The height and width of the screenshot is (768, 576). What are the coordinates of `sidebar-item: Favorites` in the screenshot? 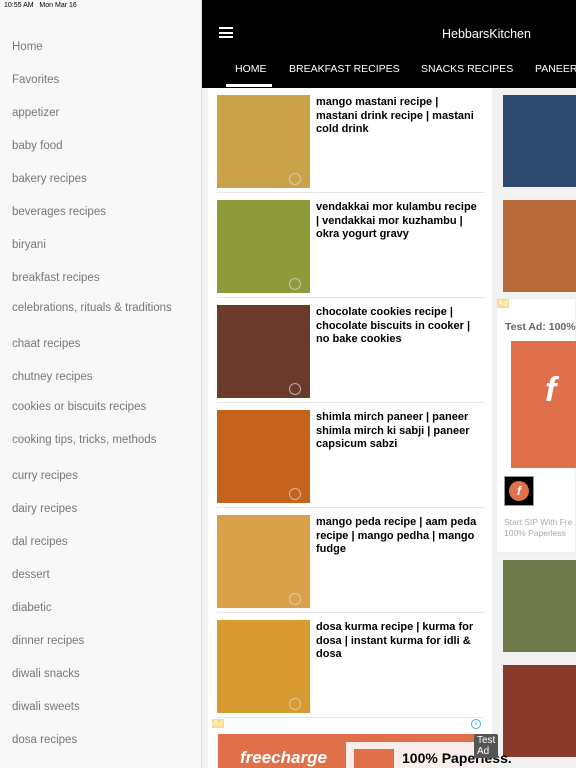 It's located at (35, 80).